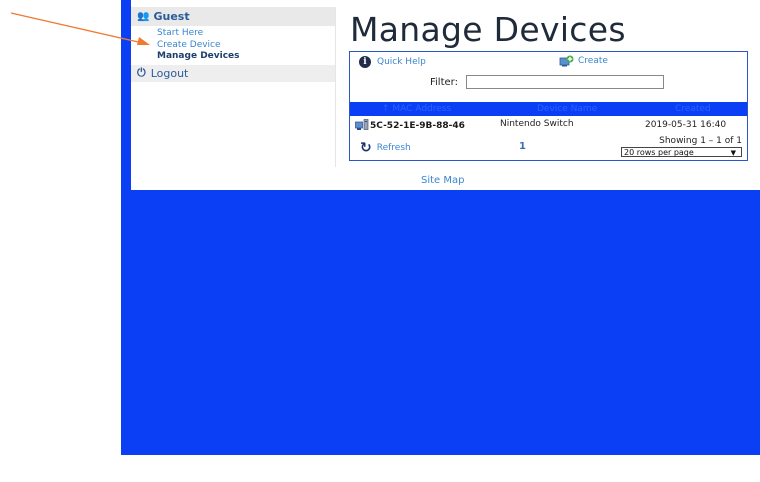  What do you see at coordinates (444, 82) in the screenshot?
I see `filter-label: Filter:` at bounding box center [444, 82].